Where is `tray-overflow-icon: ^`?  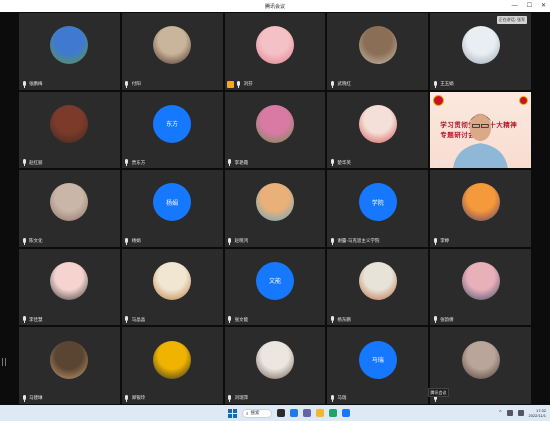 tray-overflow-icon: ^ is located at coordinates (500, 413).